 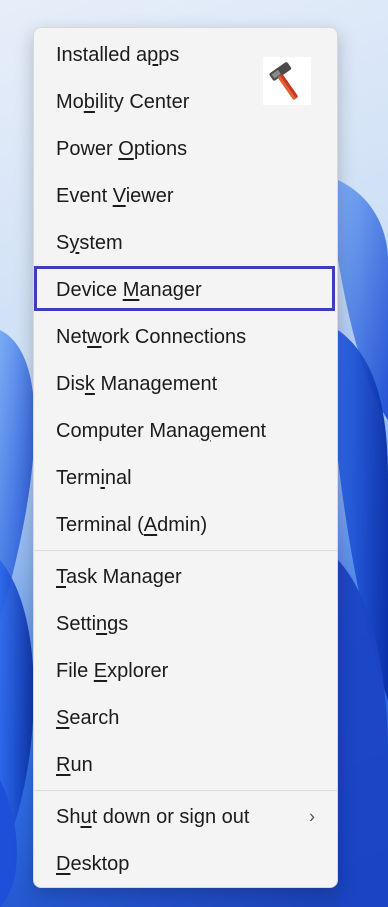 What do you see at coordinates (185, 149) in the screenshot?
I see `menu-item-power-options: Power Options` at bounding box center [185, 149].